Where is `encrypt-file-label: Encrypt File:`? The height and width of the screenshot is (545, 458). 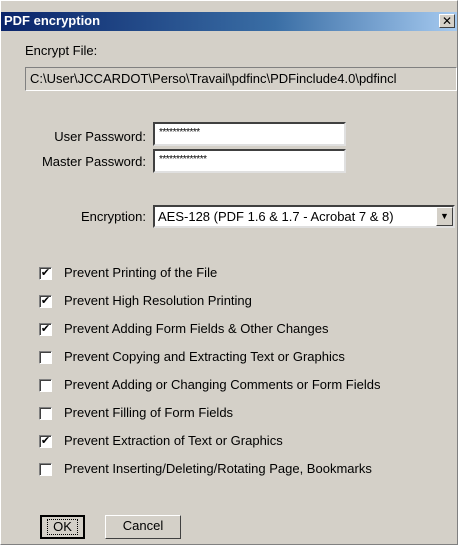
encrypt-file-label: Encrypt File: is located at coordinates (61, 50).